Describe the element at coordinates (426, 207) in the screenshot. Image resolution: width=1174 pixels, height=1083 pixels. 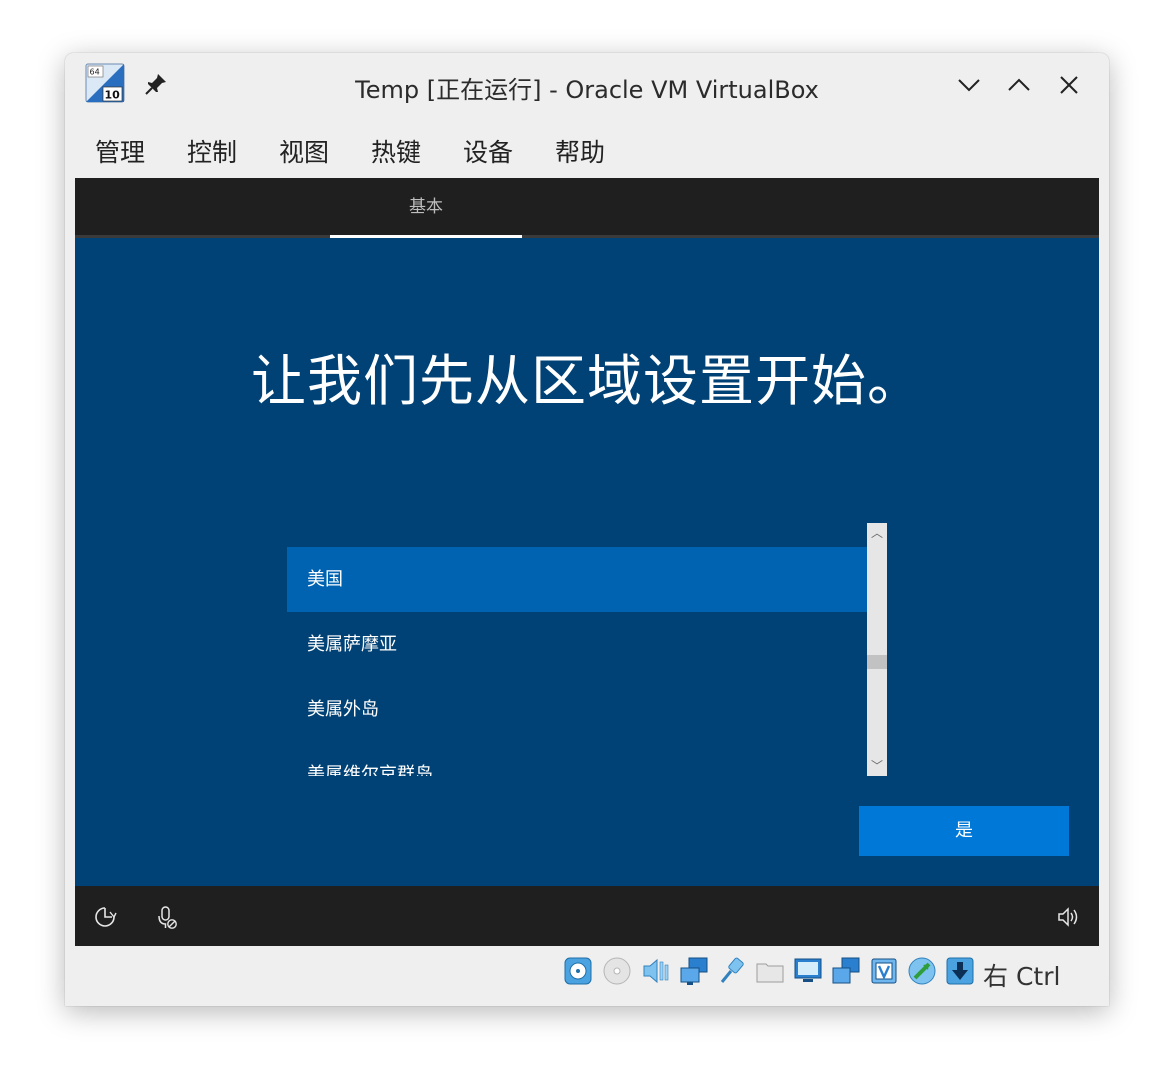
I see `tab-basic: 基本` at that location.